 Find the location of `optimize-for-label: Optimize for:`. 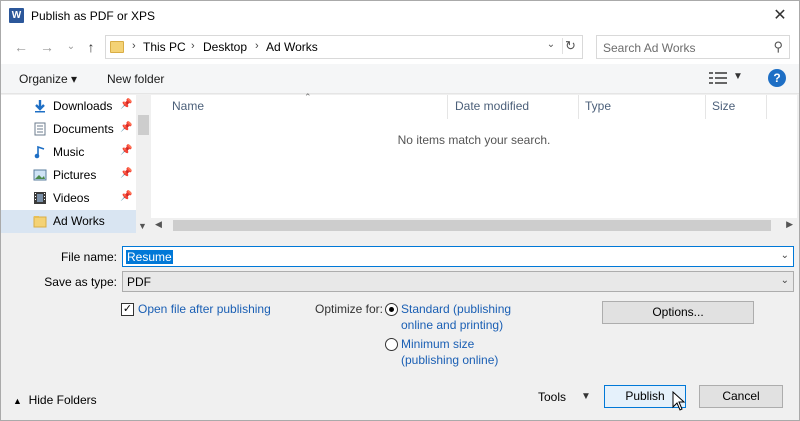

optimize-for-label: Optimize for: is located at coordinates (349, 309).